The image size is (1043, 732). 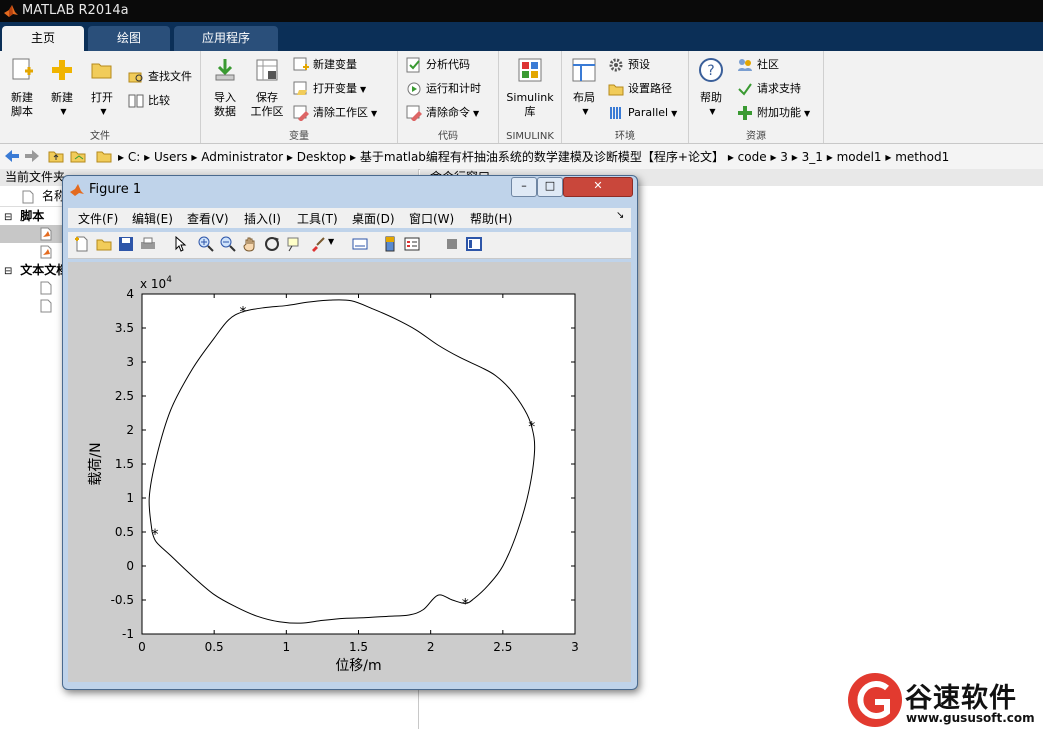 What do you see at coordinates (620, 215) in the screenshot?
I see `dock-arrow-icon: ↘` at bounding box center [620, 215].